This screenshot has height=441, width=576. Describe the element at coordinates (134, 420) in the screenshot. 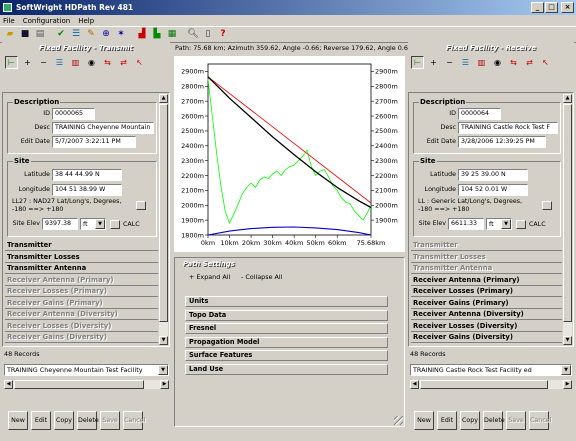

I see `cancel-button: Cancel` at that location.